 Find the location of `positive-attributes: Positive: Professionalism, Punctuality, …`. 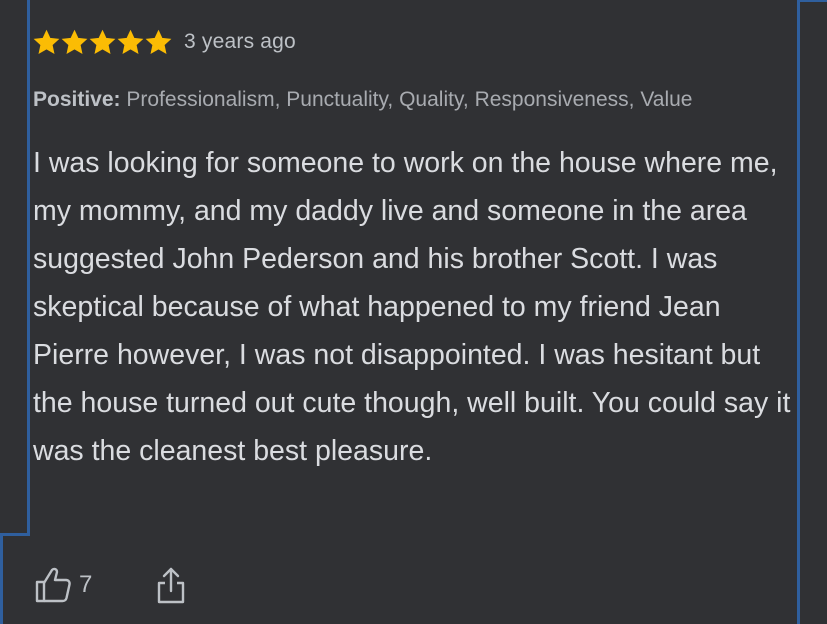

positive-attributes: Positive: Professionalism, Punctuality, … is located at coordinates (362, 100).